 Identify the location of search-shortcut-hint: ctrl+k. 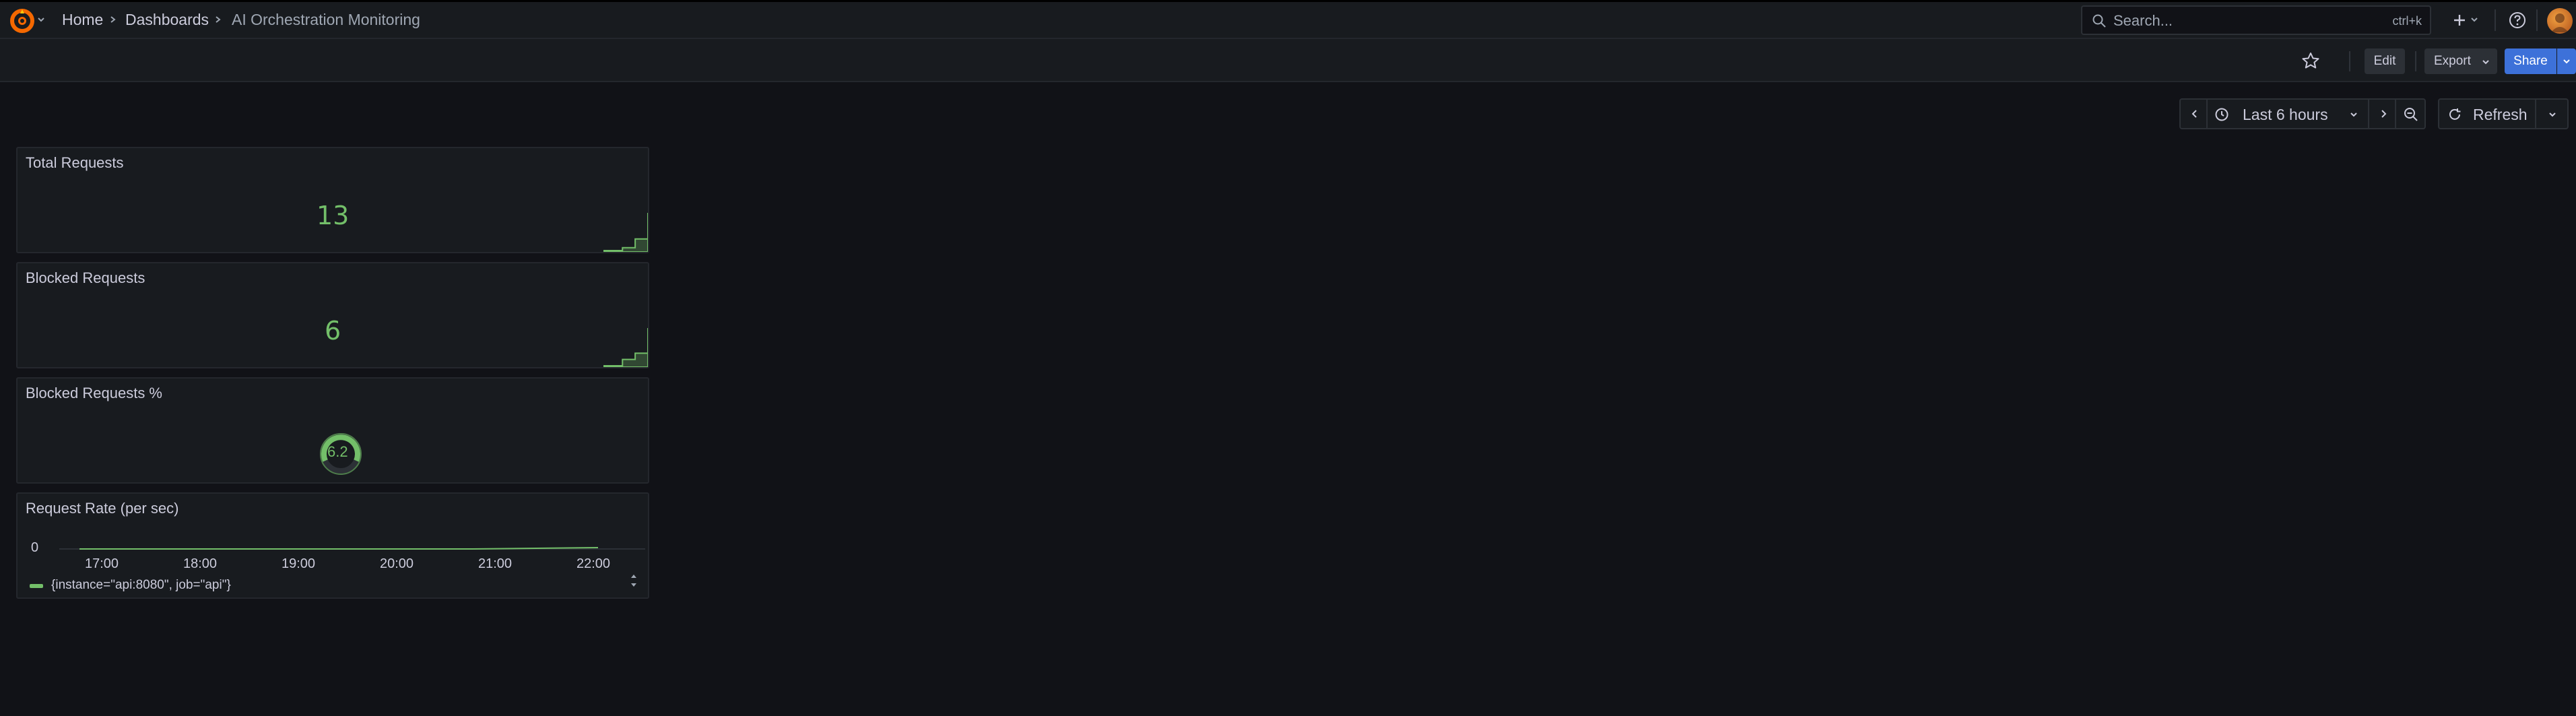
(2407, 21).